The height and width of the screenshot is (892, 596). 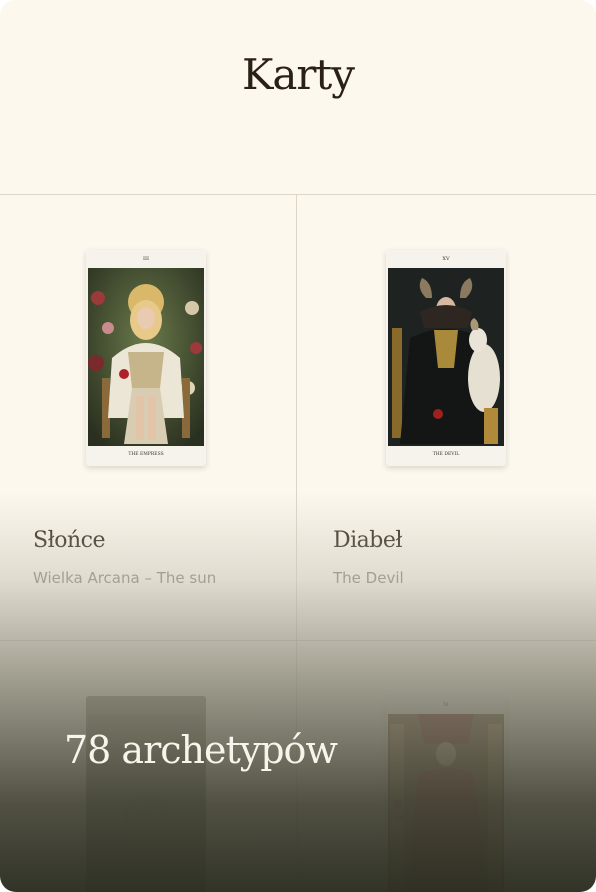 What do you see at coordinates (146, 454) in the screenshot?
I see `card-label: THE EMPRESS` at bounding box center [146, 454].